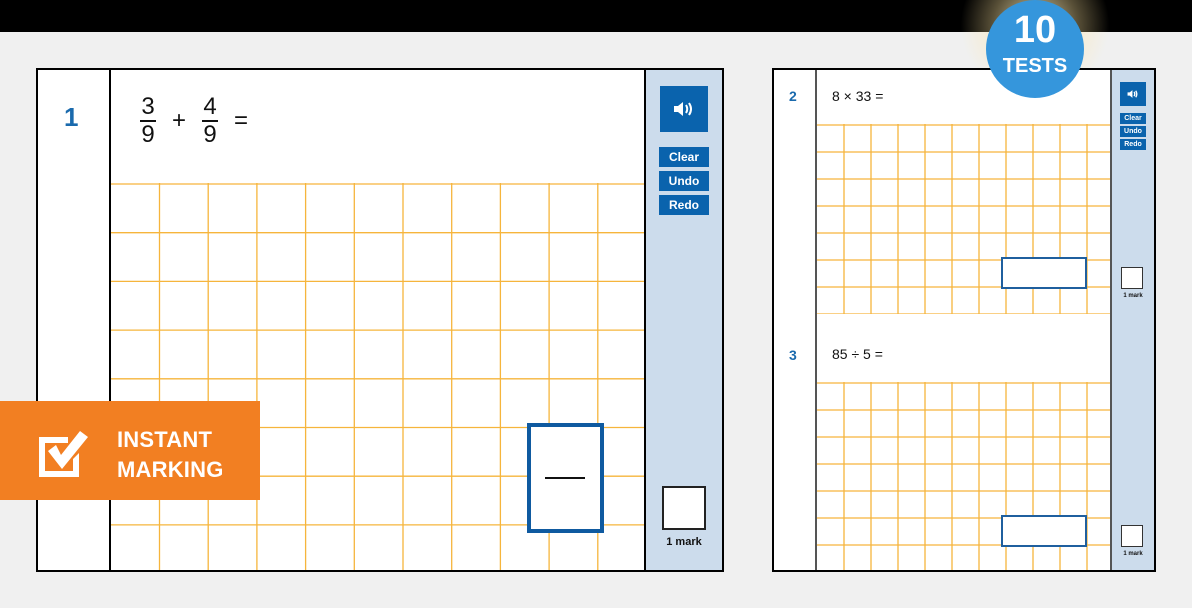  I want to click on checkbox-check-icon, so click(63, 454).